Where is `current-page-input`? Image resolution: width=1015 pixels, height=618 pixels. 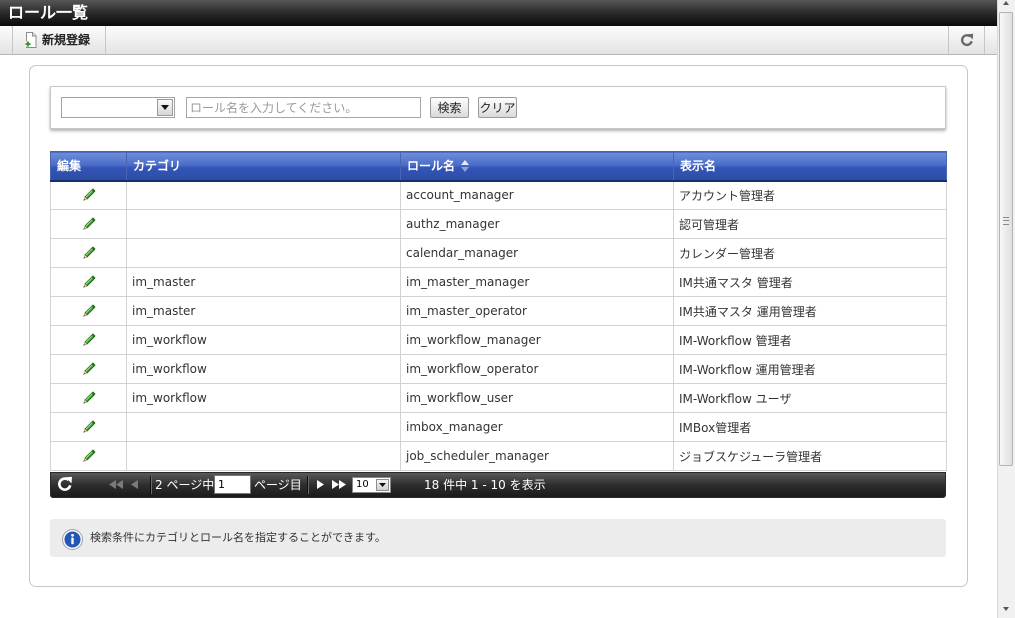 current-page-input is located at coordinates (232, 484).